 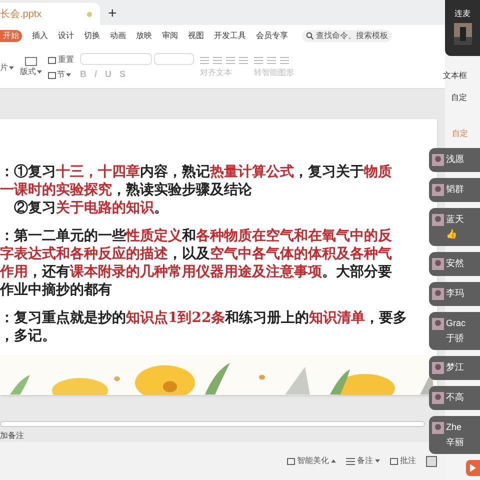 I want to click on participant-card: 安然, so click(x=454, y=264).